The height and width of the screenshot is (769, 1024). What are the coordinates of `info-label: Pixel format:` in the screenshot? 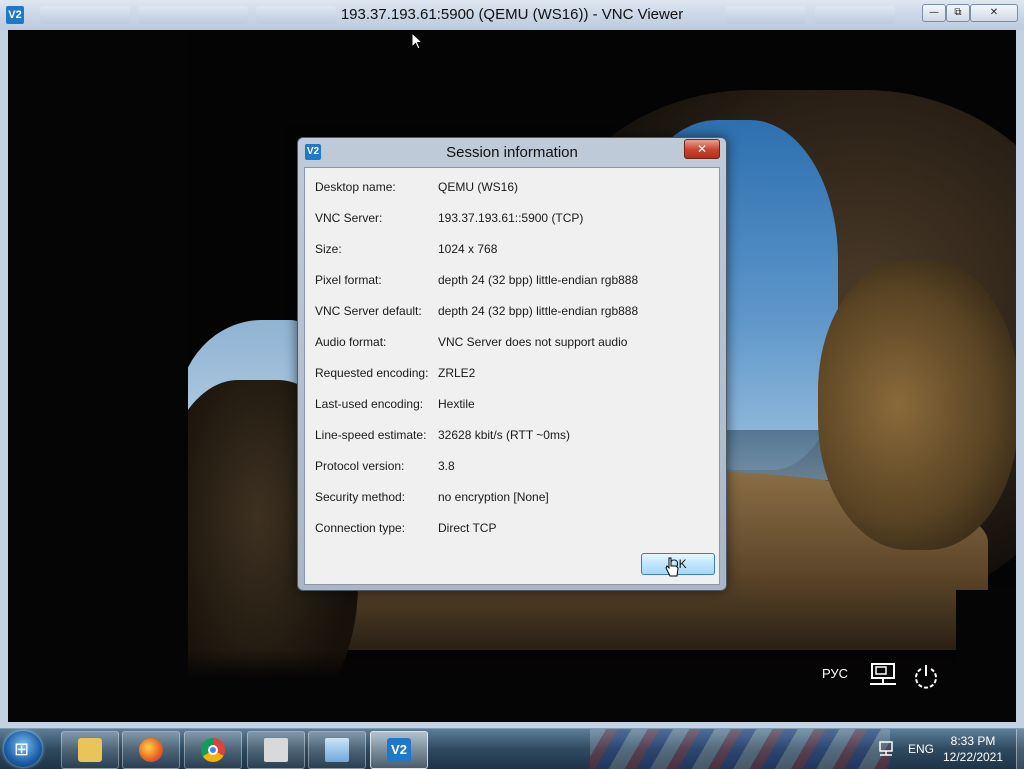 It's located at (348, 280).